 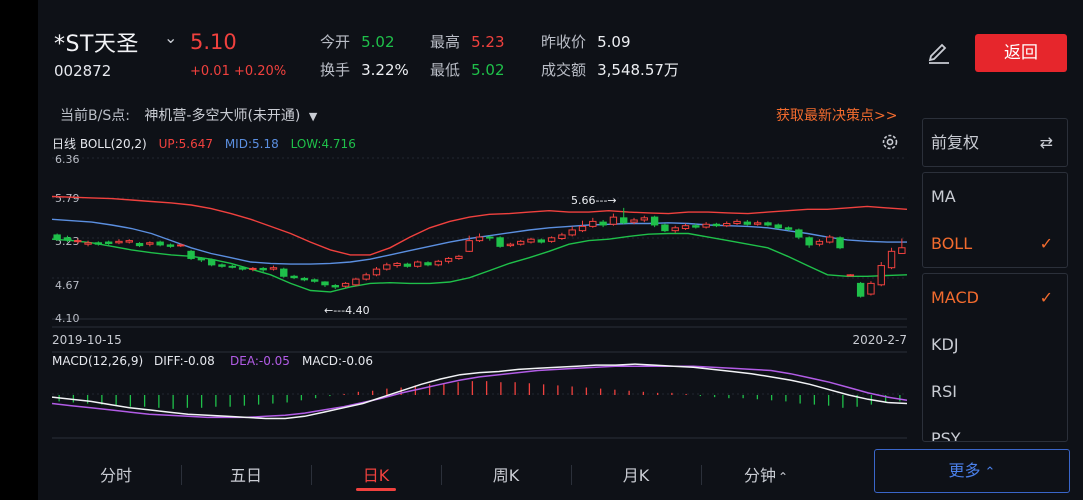 I want to click on price-tick: 4.10, so click(x=67, y=318).